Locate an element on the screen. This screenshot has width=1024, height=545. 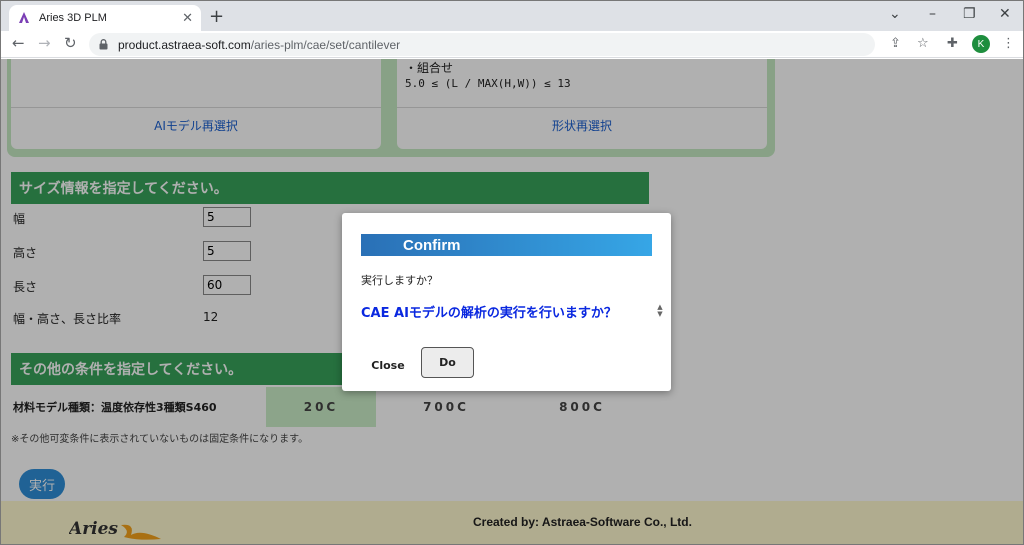
scroll-spinner-icon: ▲ ▼ is located at coordinates (660, 312).